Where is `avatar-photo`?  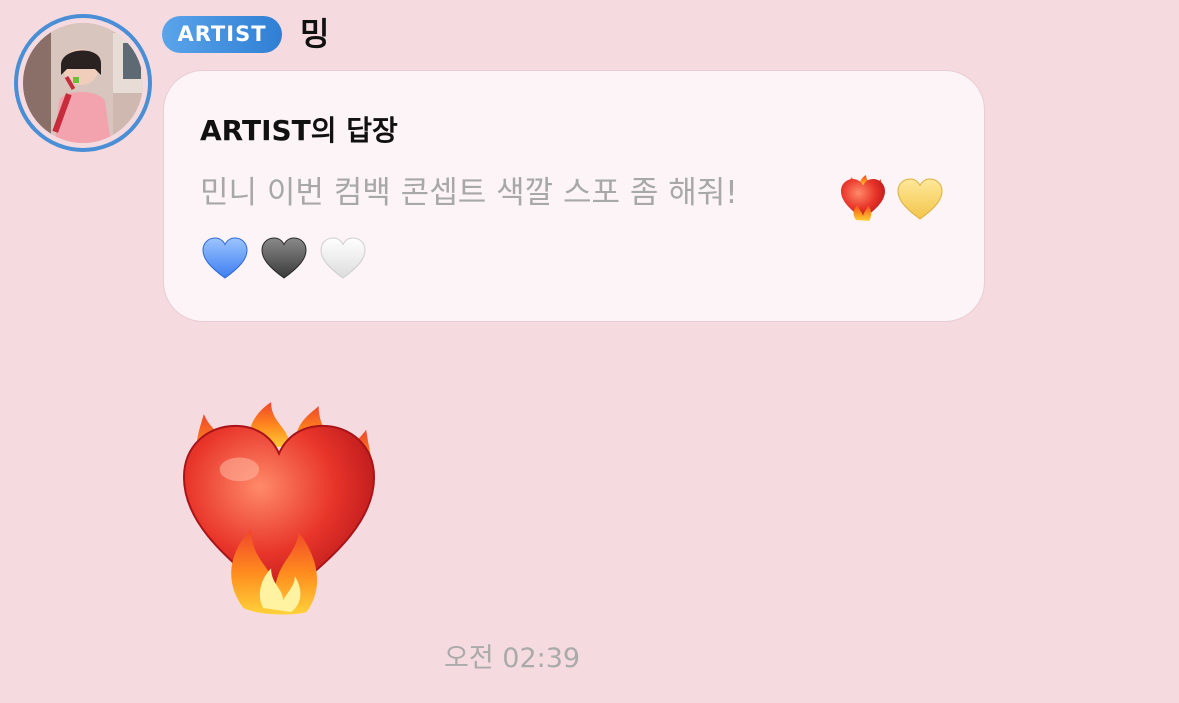
avatar-photo is located at coordinates (83, 83).